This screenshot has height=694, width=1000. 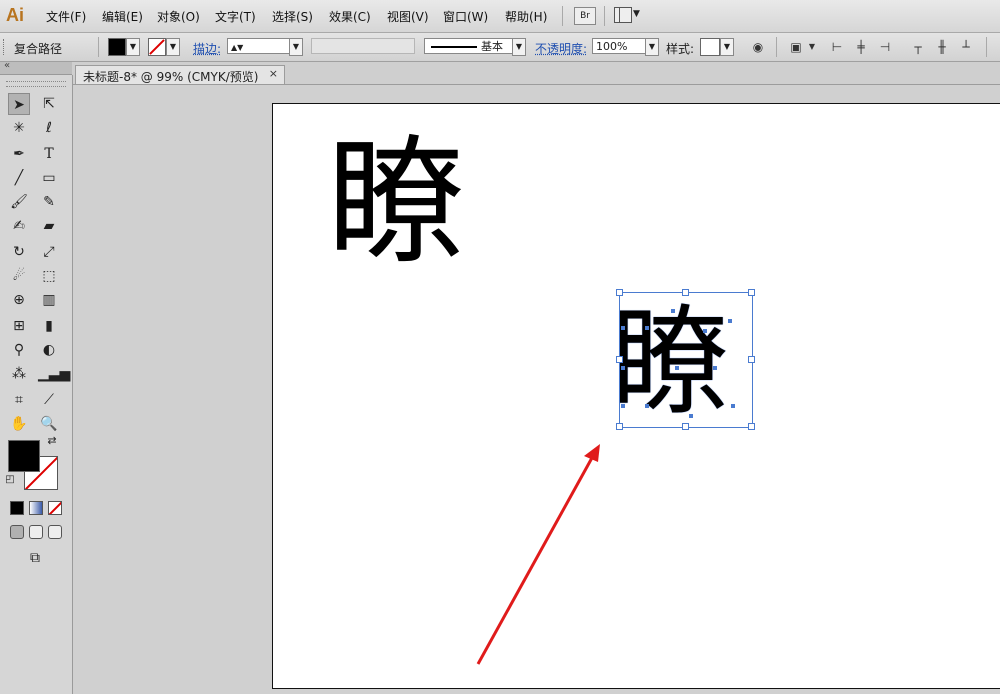 What do you see at coordinates (519, 47) in the screenshot?
I see `brush-dropdown: ▼` at bounding box center [519, 47].